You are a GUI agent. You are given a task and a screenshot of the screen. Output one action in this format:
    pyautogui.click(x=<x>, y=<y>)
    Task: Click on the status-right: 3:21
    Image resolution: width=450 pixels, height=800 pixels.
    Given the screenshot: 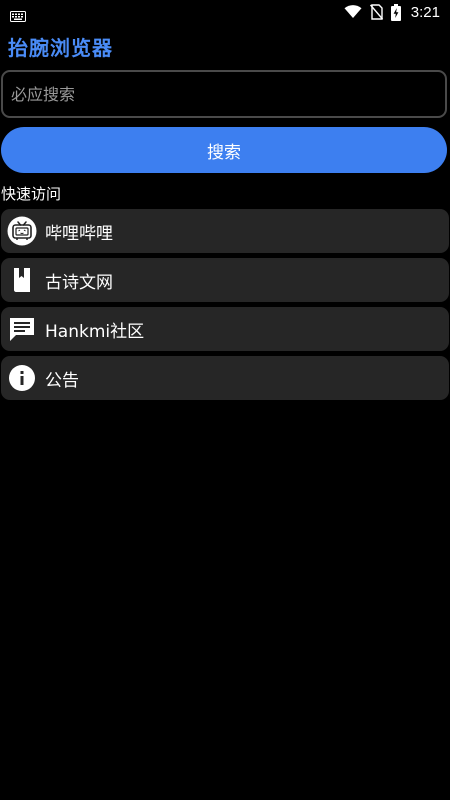 What is the action you would take?
    pyautogui.click(x=392, y=12)
    